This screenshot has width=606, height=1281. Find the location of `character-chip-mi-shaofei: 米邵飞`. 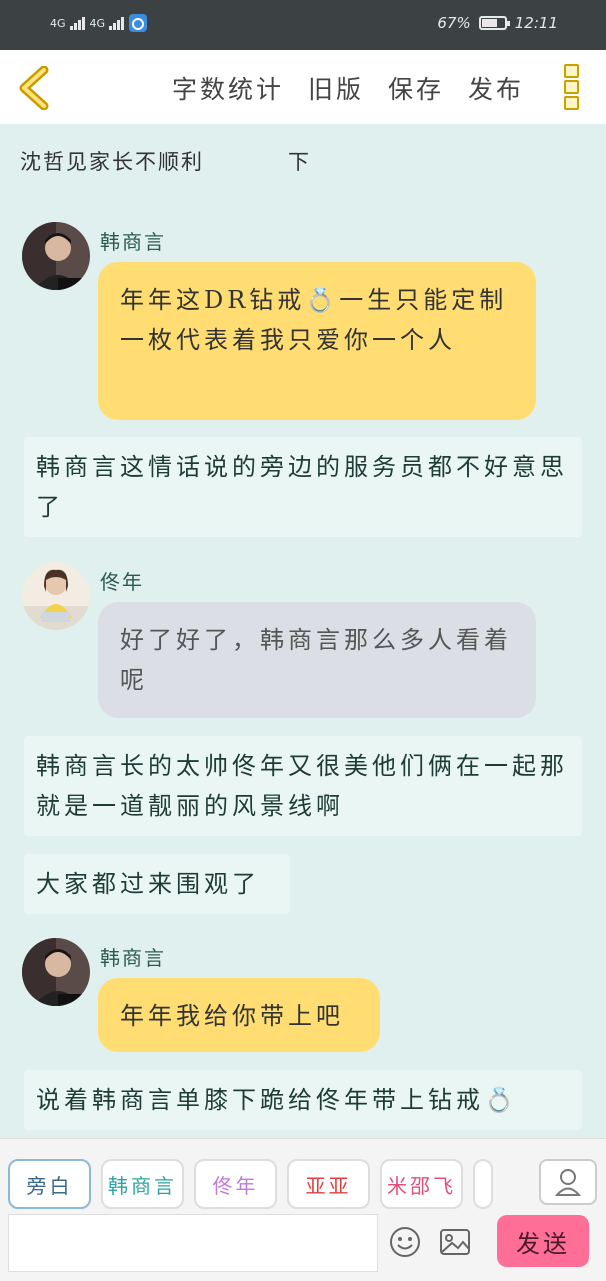

character-chip-mi-shaofei: 米邵飞 is located at coordinates (421, 1184).